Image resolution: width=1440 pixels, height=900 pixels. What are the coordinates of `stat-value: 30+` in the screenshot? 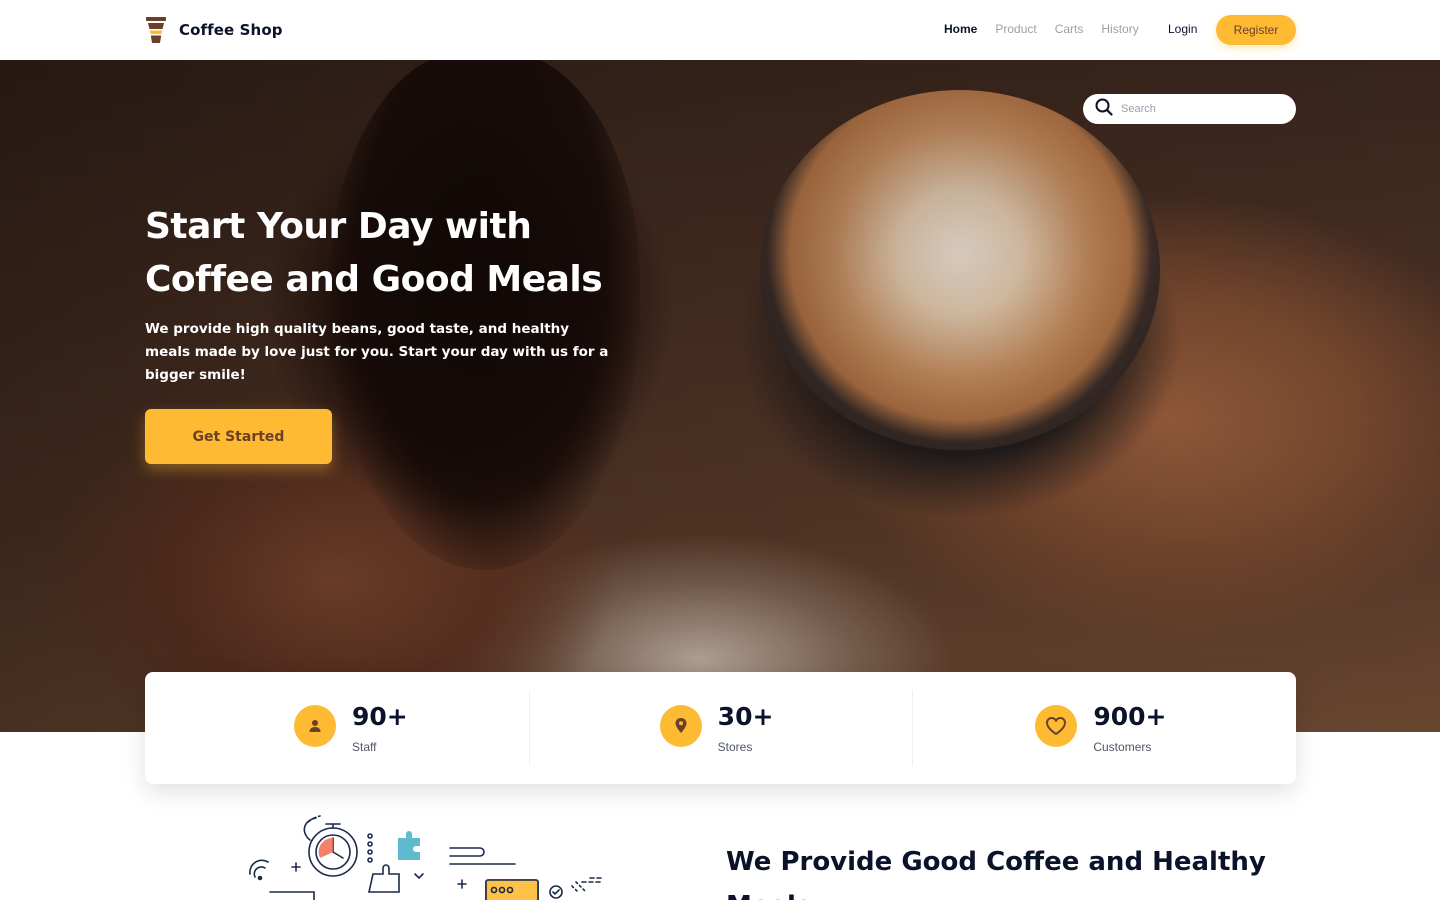 It's located at (745, 716).